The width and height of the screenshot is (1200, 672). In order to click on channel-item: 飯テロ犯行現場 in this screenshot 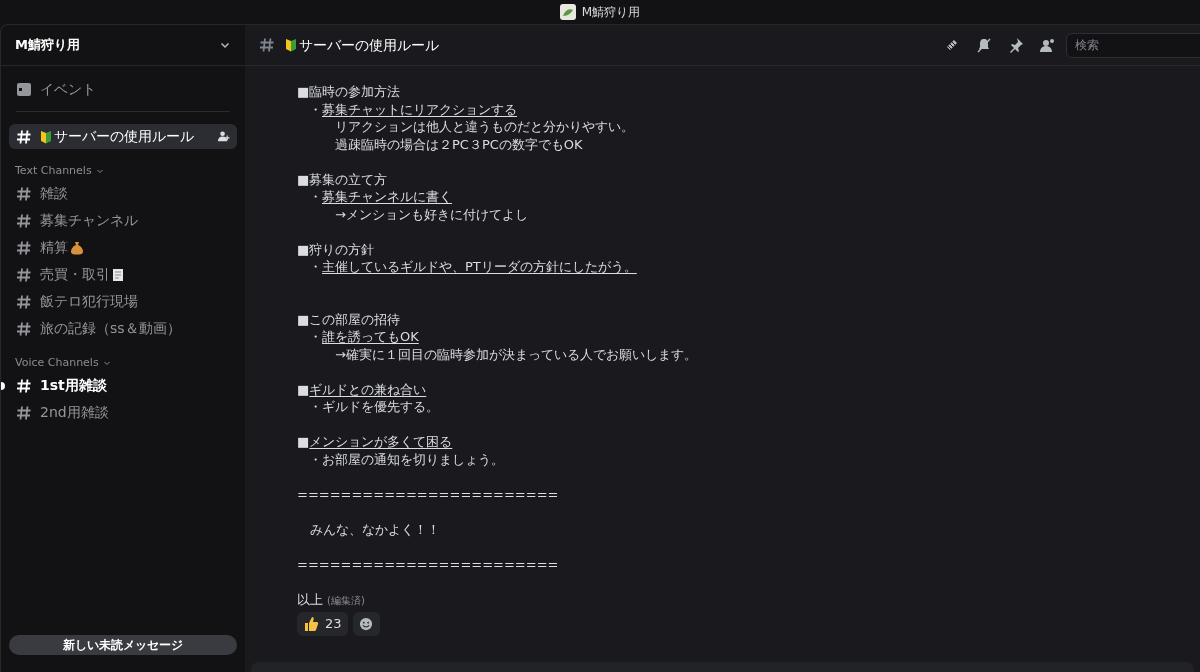, I will do `click(123, 301)`.